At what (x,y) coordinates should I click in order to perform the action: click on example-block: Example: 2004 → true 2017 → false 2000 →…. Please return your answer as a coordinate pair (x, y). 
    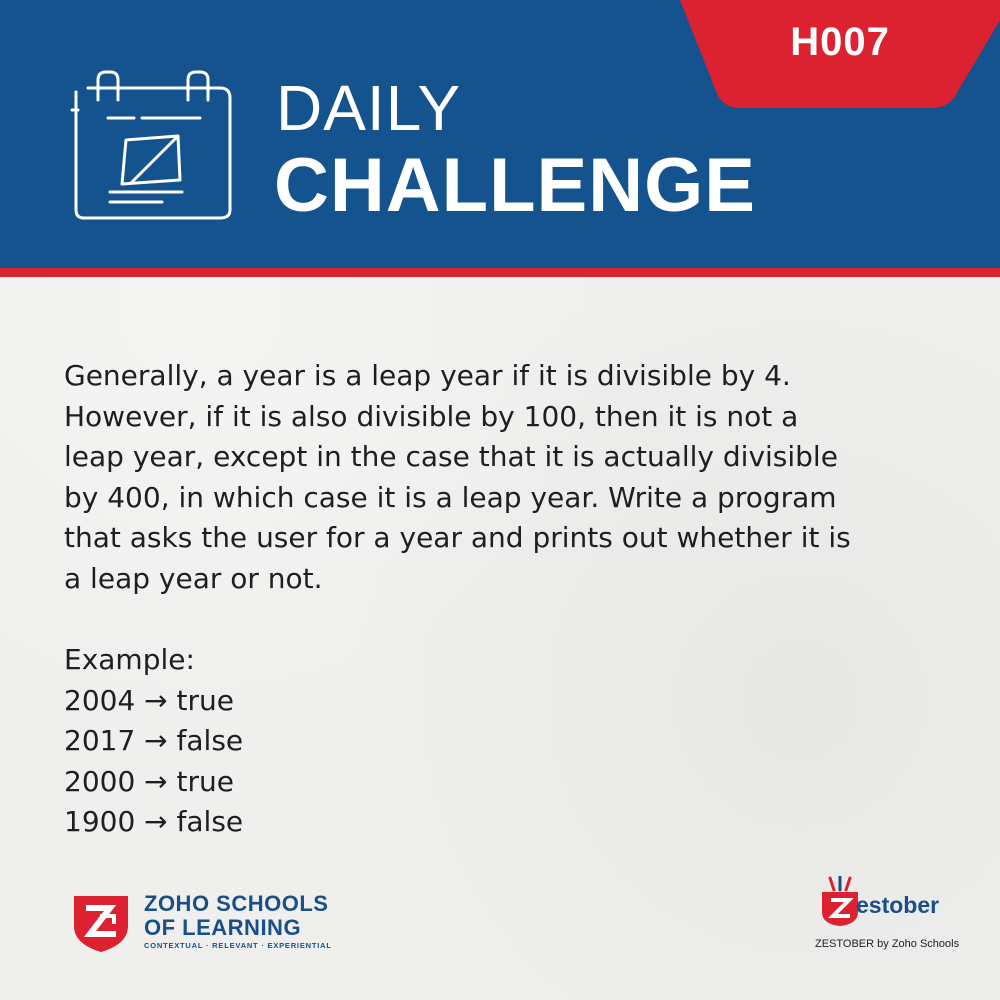
    Looking at the image, I should click on (153, 741).